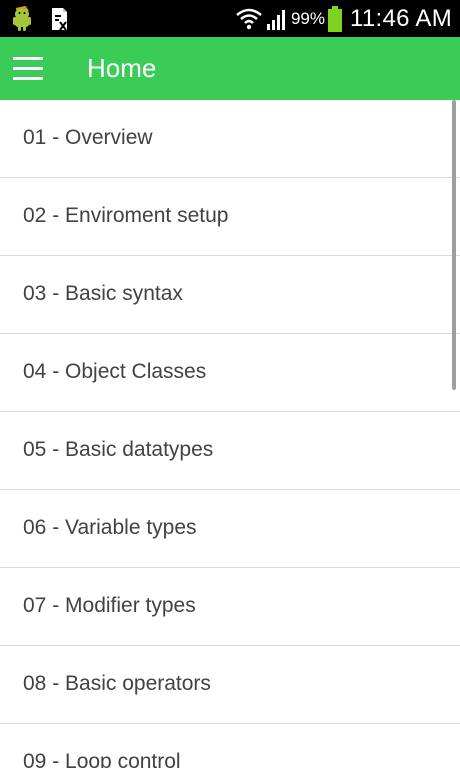 The image size is (460, 768). Describe the element at coordinates (22, 18) in the screenshot. I see `android-icon` at that location.